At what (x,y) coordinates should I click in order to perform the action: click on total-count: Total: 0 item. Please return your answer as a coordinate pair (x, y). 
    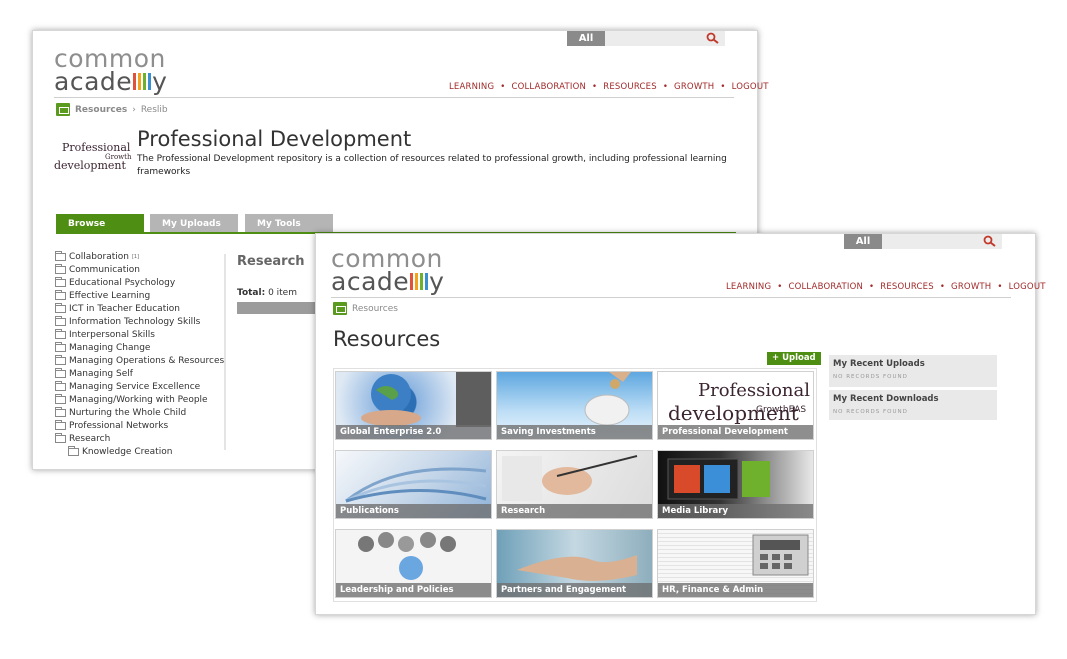
    Looking at the image, I should click on (267, 293).